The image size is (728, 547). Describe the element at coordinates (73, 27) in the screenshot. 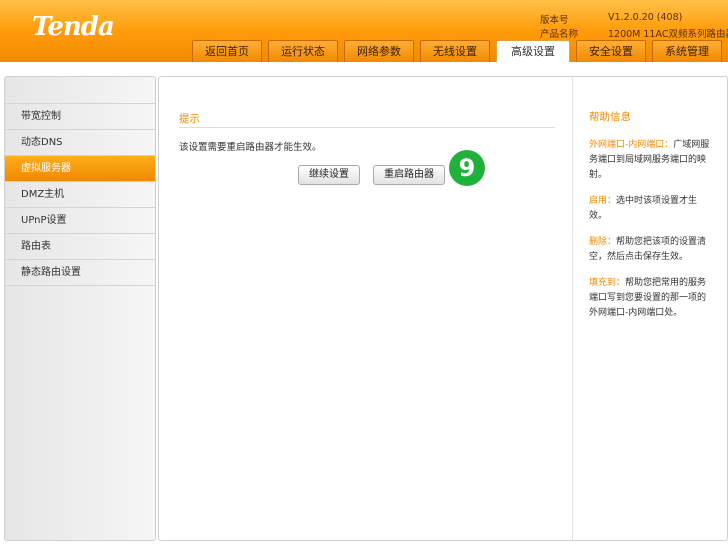

I see `tenda-logo: Tenda` at that location.